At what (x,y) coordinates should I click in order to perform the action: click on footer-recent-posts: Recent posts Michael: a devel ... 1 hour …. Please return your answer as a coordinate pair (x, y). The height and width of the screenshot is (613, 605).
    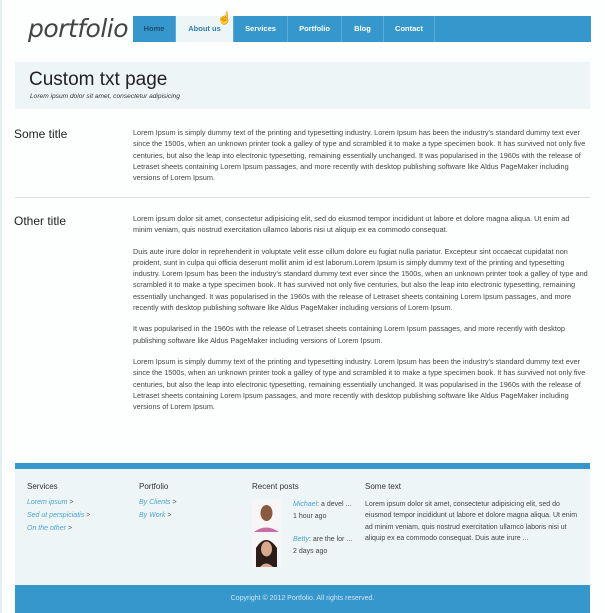
    Looking at the image, I should click on (307, 525).